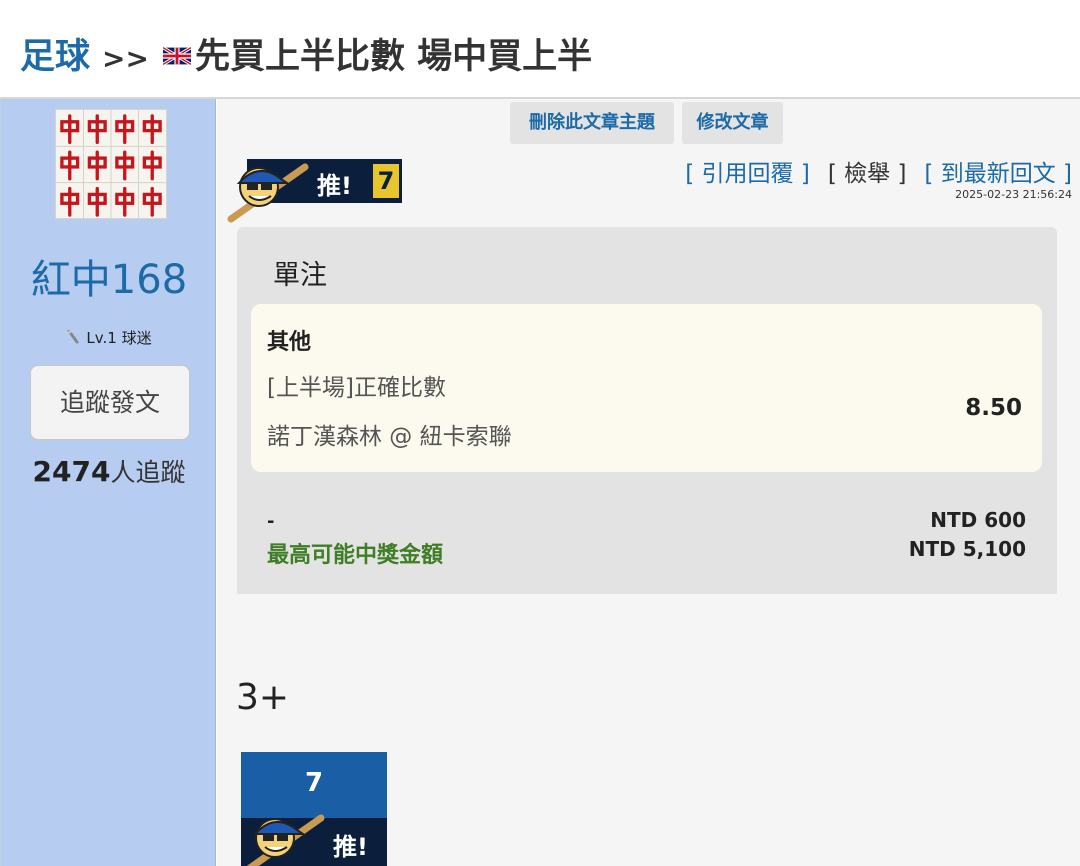 The width and height of the screenshot is (1080, 866). What do you see at coordinates (592, 123) in the screenshot?
I see `delete-thread-button: 刪除此文章主題` at bounding box center [592, 123].